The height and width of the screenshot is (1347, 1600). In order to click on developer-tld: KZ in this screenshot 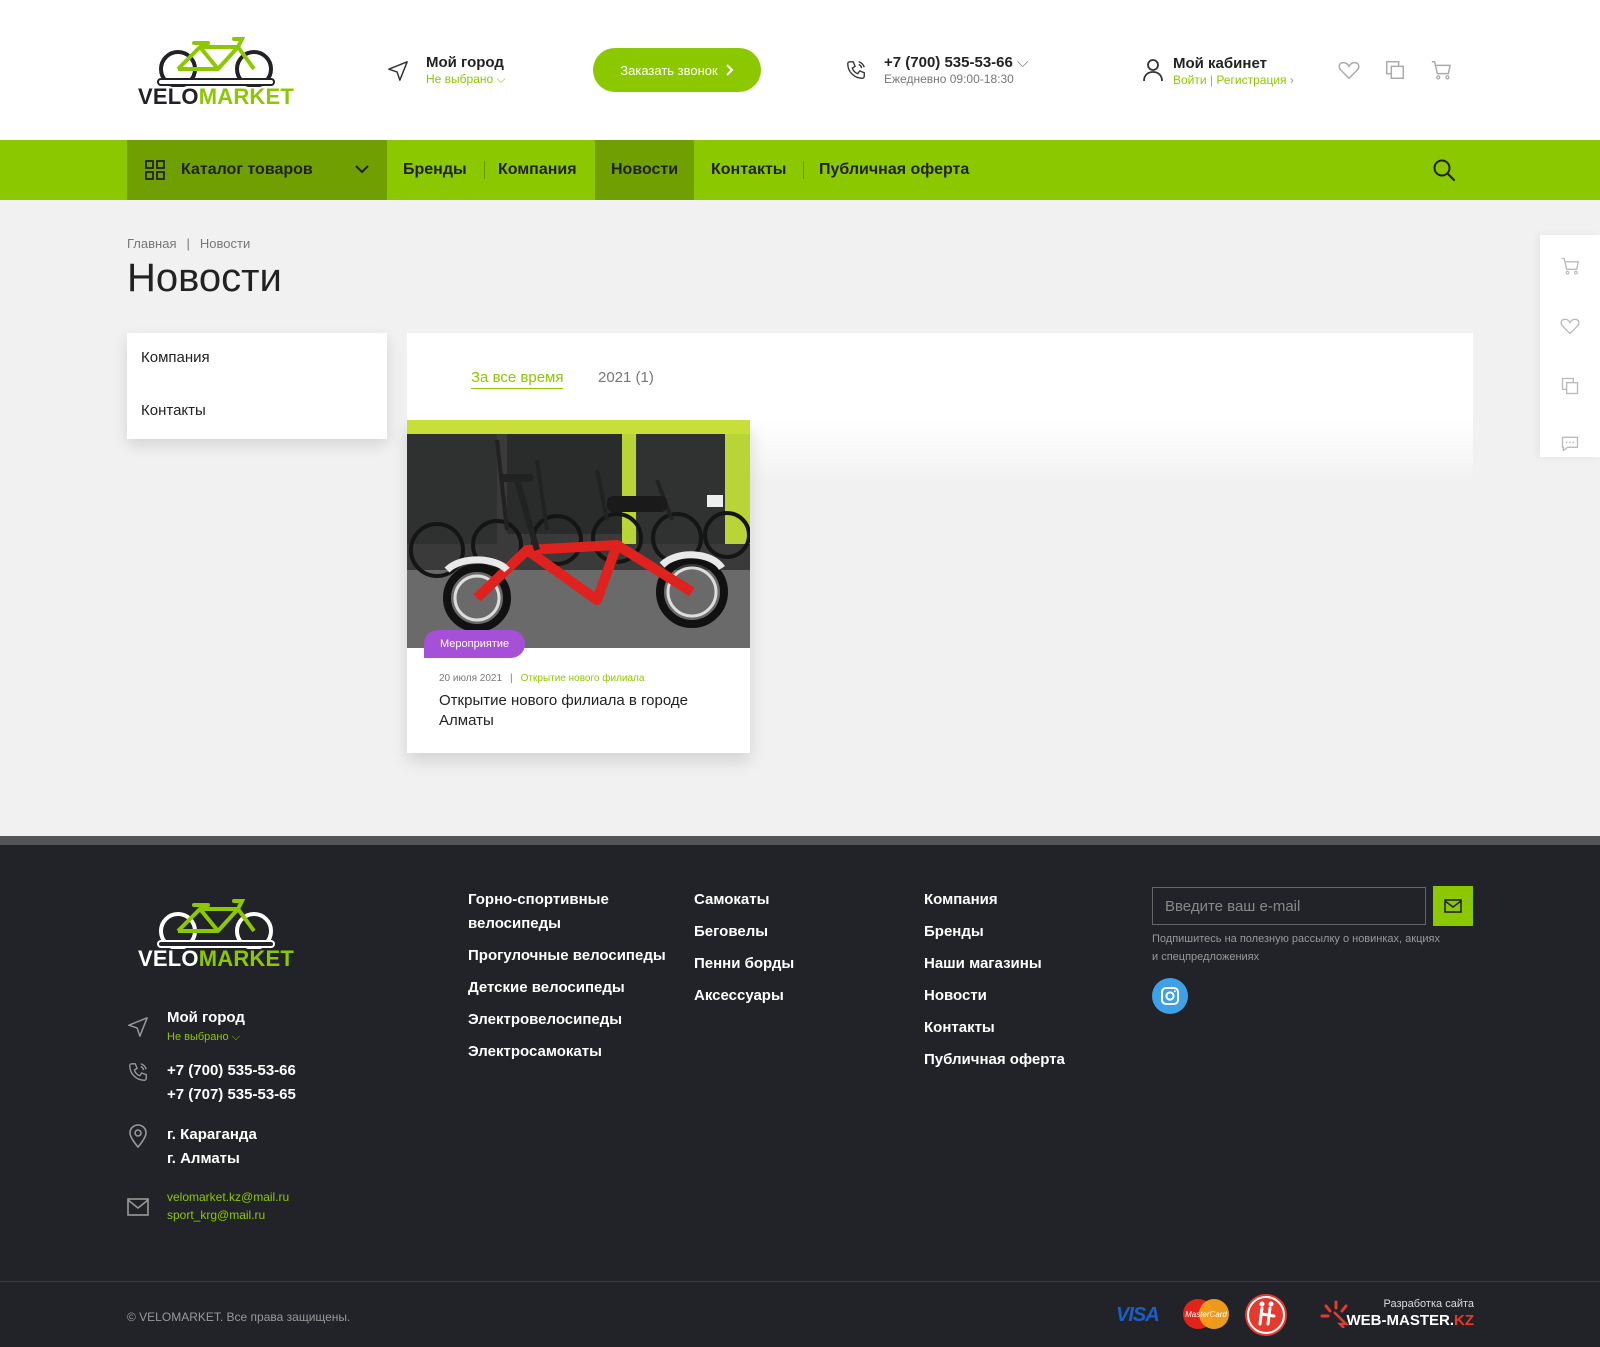, I will do `click(1464, 1320)`.